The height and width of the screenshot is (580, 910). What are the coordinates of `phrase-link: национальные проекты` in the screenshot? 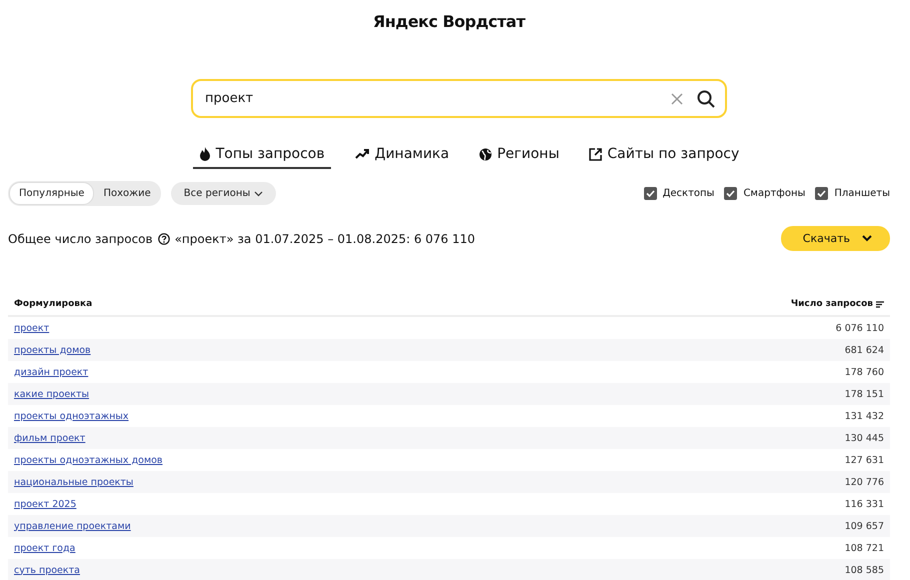 It's located at (74, 482).